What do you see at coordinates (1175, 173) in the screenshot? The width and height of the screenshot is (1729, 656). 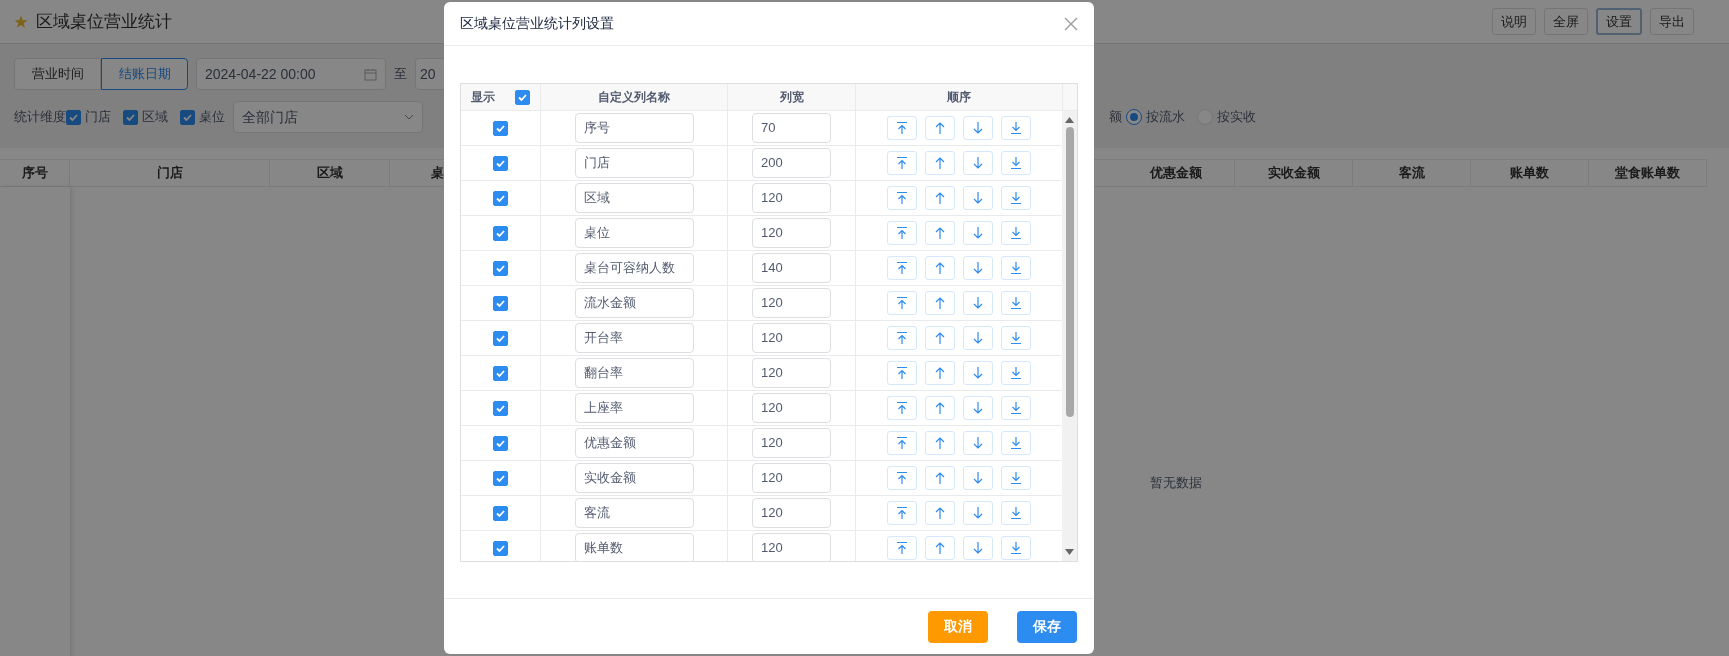 I see `column-header: 优惠金额` at bounding box center [1175, 173].